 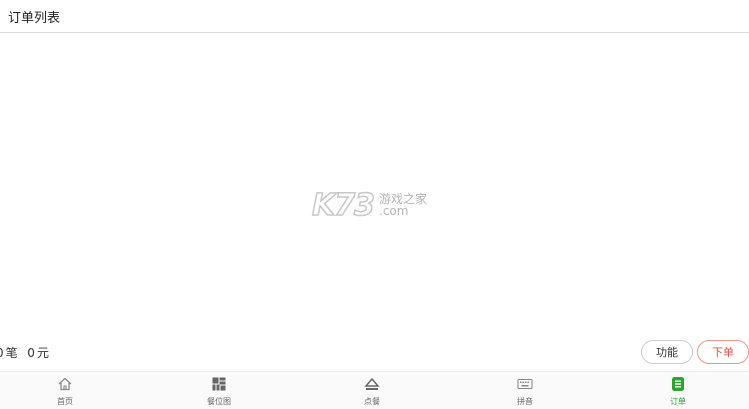 I want to click on function-button: 功能, so click(x=667, y=352).